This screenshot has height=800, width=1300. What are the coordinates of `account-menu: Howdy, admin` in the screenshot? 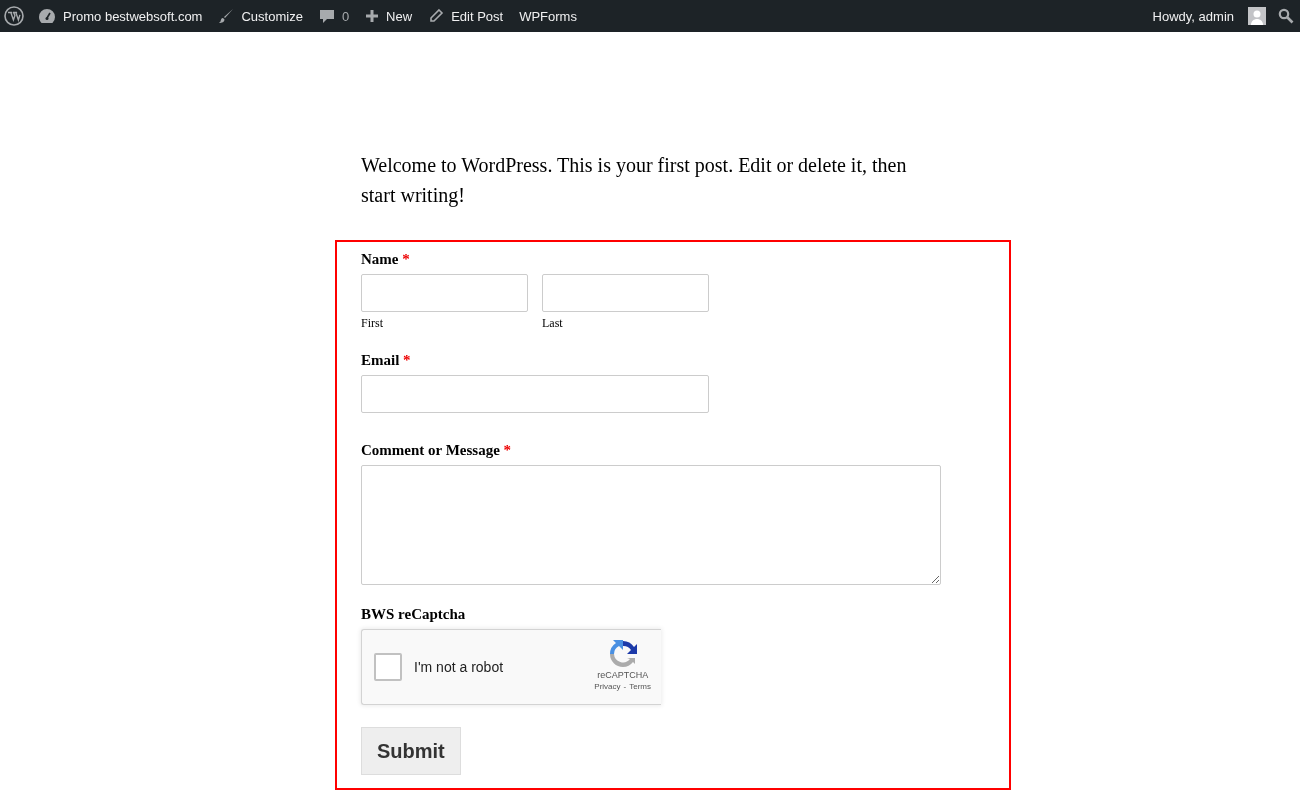 It's located at (1209, 16).